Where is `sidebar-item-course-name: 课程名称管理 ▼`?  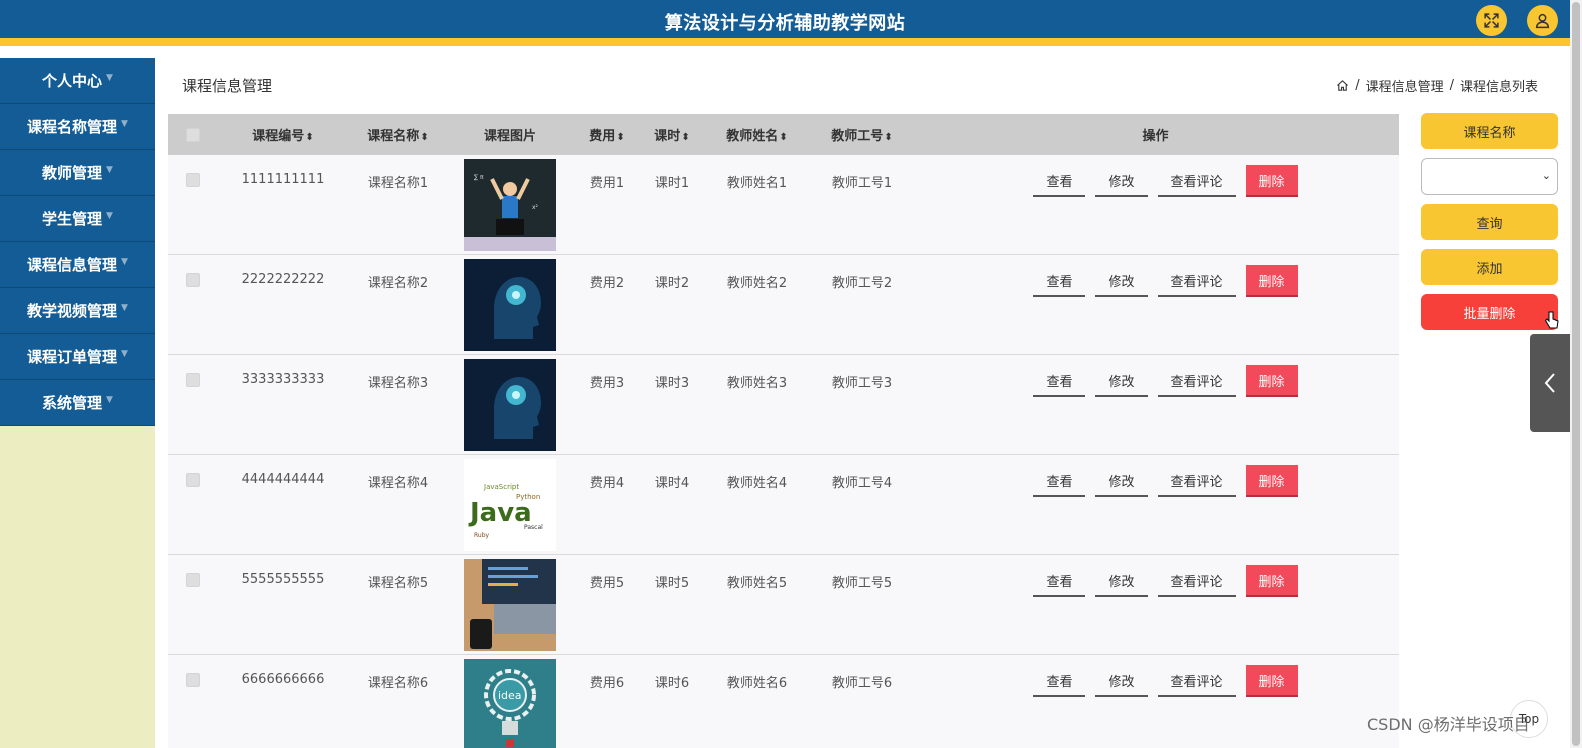 sidebar-item-course-name: 课程名称管理 ▼ is located at coordinates (77, 127).